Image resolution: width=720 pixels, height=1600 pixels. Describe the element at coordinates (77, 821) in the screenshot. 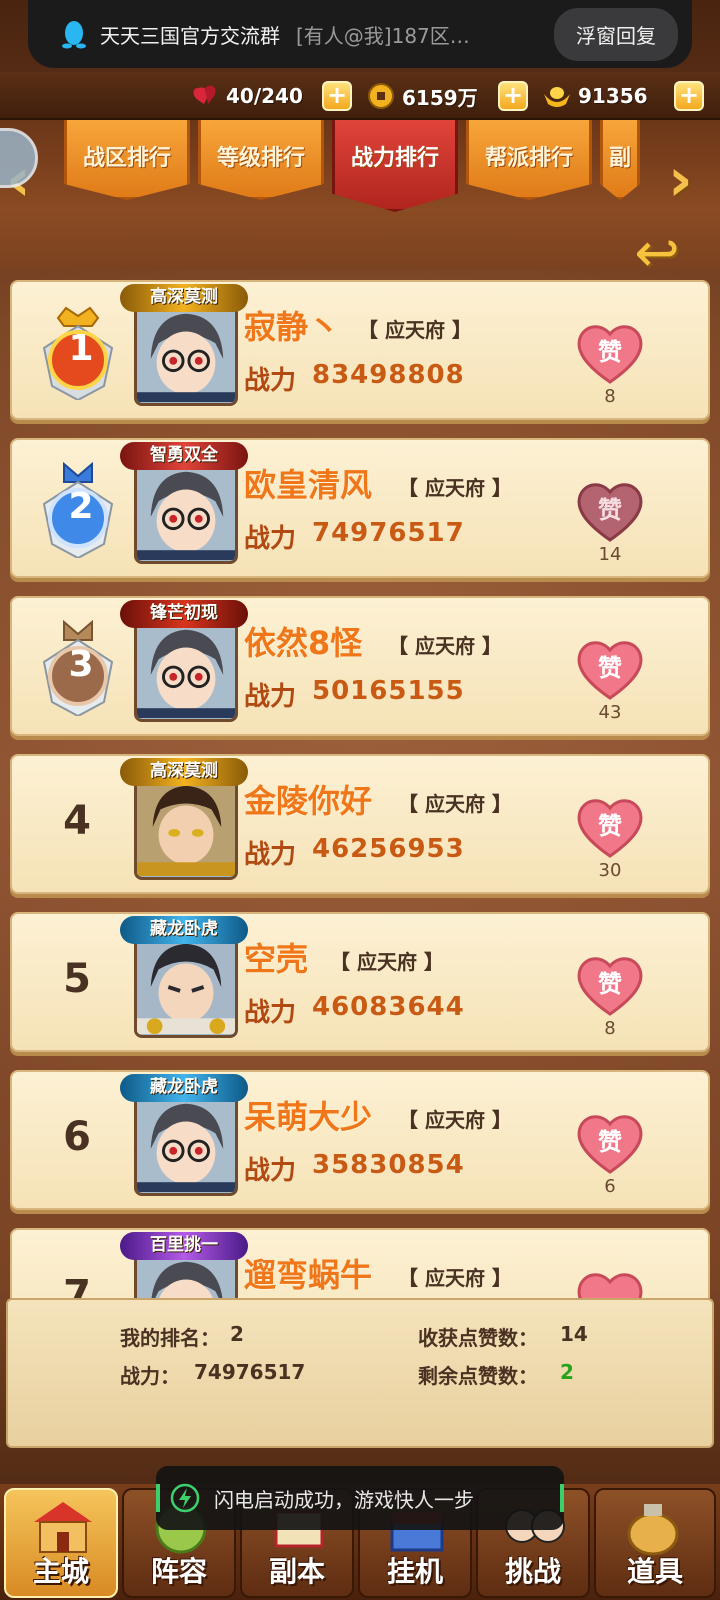

I see `rank-number: 4` at that location.